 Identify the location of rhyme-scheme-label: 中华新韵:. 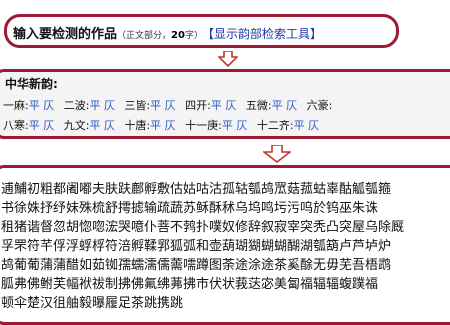
(31, 84).